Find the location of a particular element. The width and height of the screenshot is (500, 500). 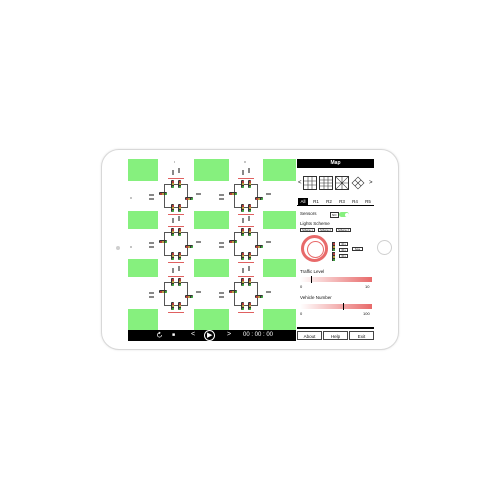

time-display: 00 : 00 : 00 is located at coordinates (258, 335).